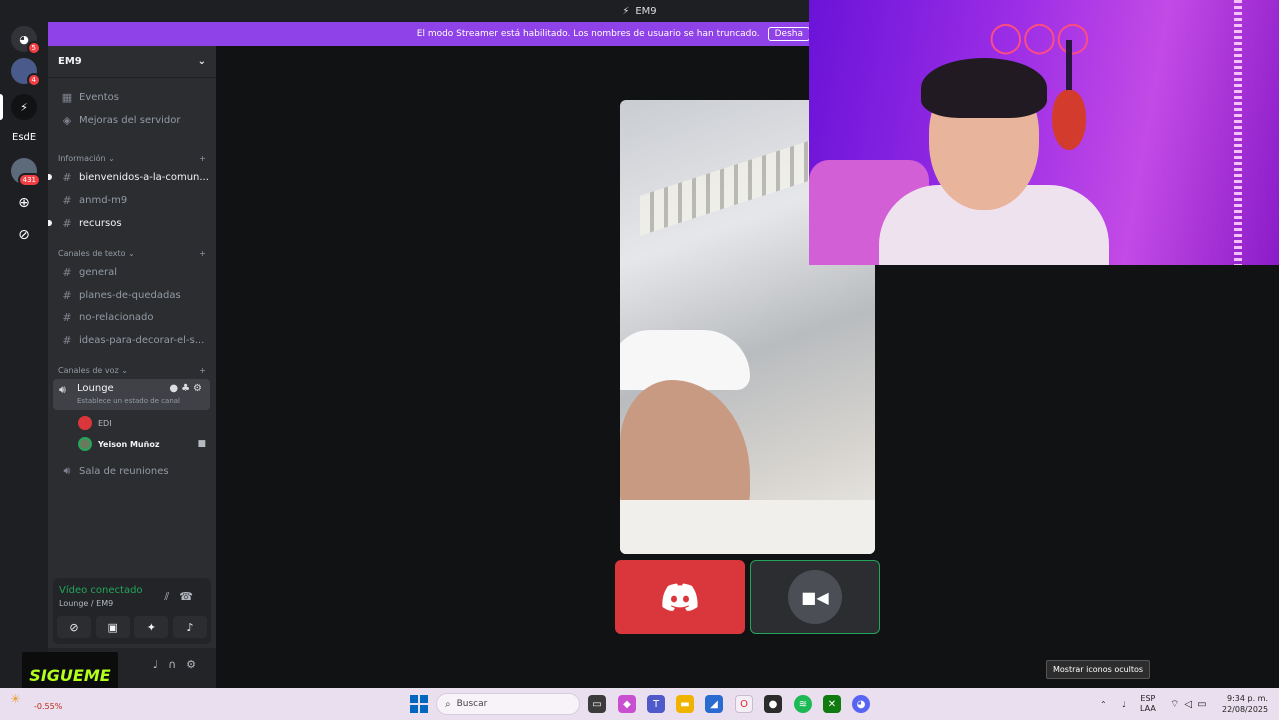 This screenshot has height=720, width=1279. I want to click on add-server-button: ⊕, so click(24, 203).